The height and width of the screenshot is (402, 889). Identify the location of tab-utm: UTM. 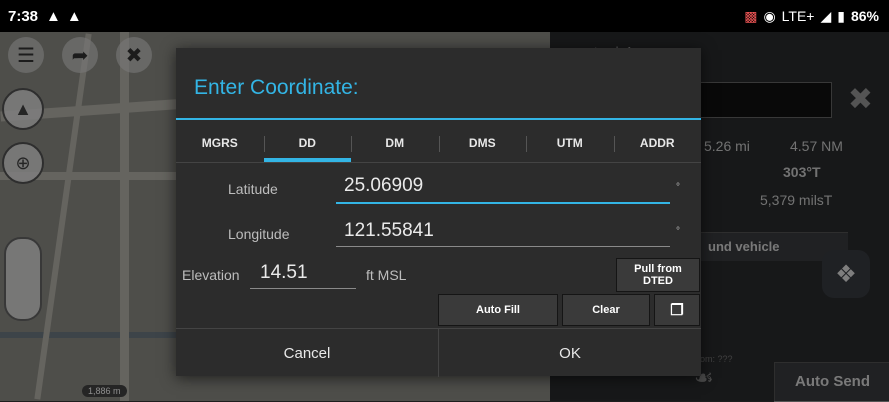
(570, 143).